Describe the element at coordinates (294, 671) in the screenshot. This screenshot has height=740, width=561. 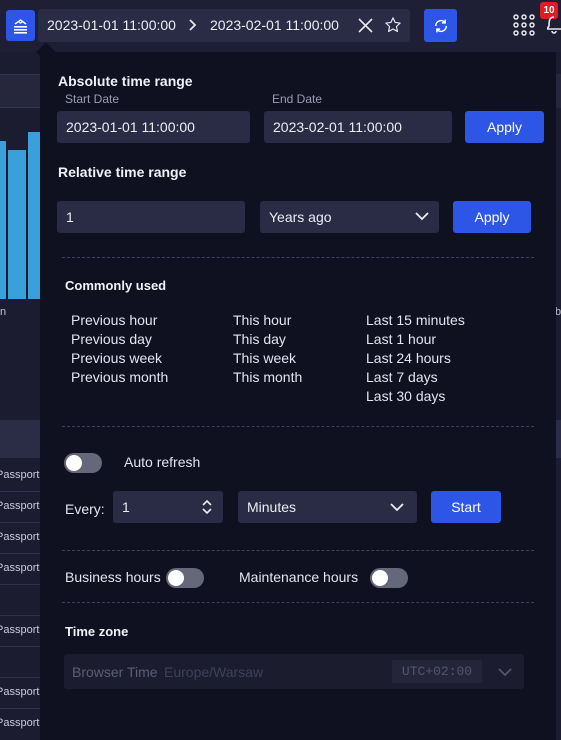
I see `time-zone-select: Browser Time Europe/Warsaw UTC+02:00` at that location.